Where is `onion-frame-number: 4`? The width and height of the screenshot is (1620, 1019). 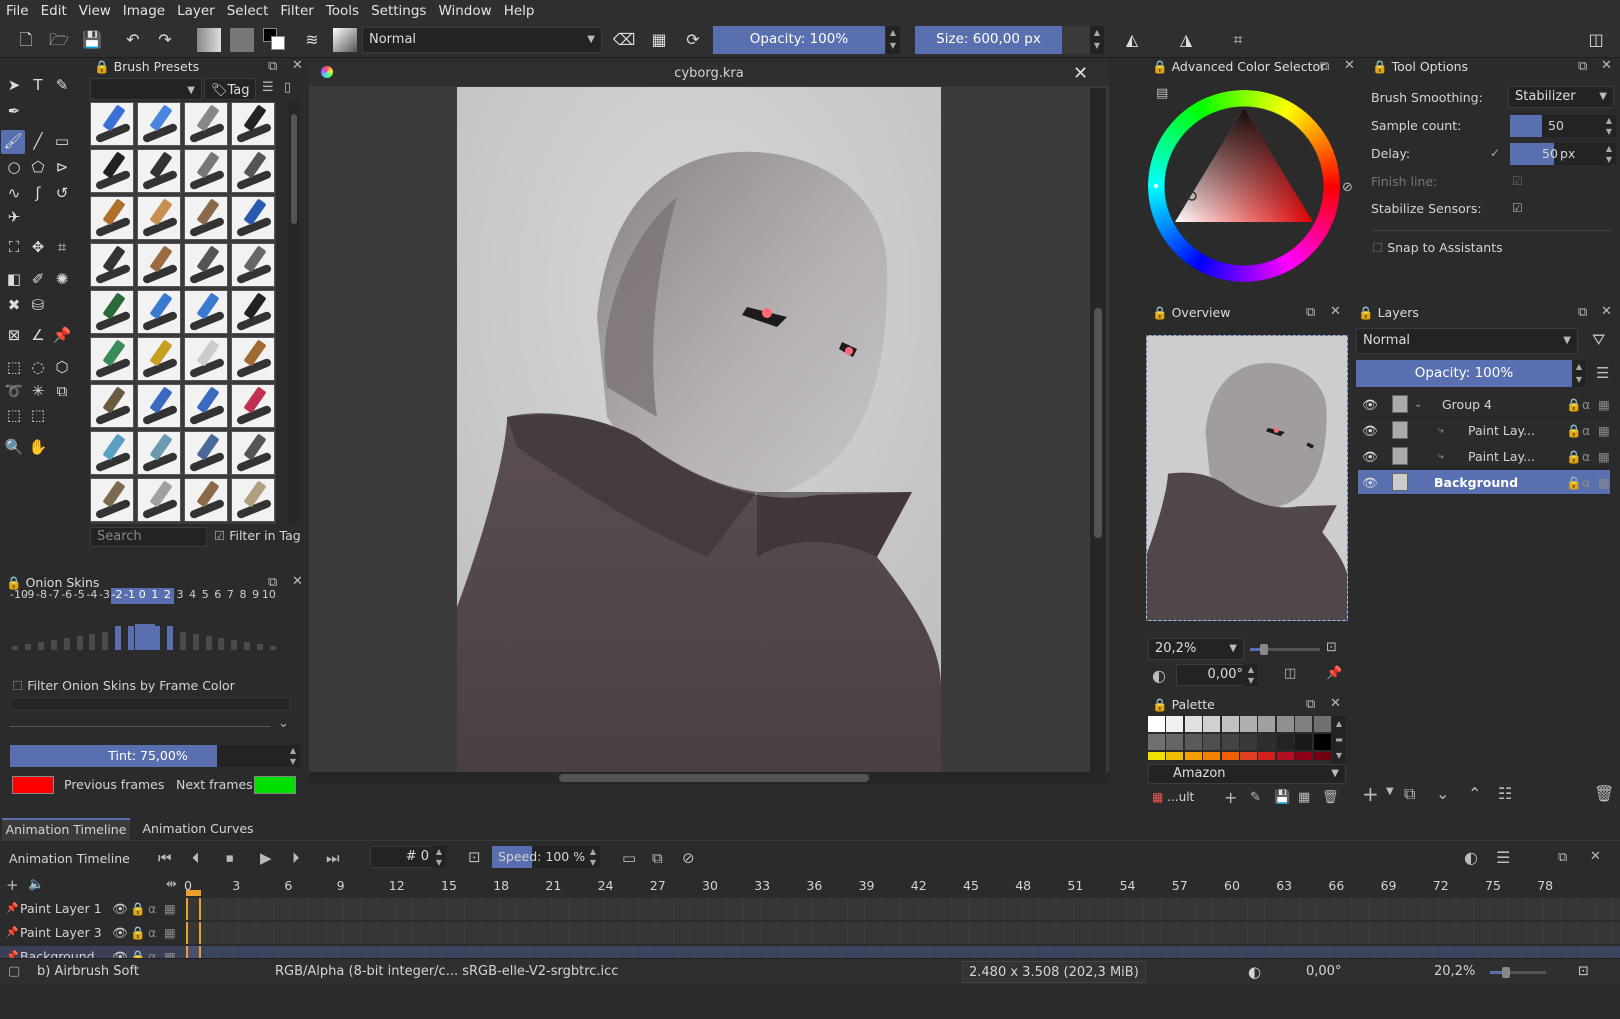 onion-frame-number: 4 is located at coordinates (192, 596).